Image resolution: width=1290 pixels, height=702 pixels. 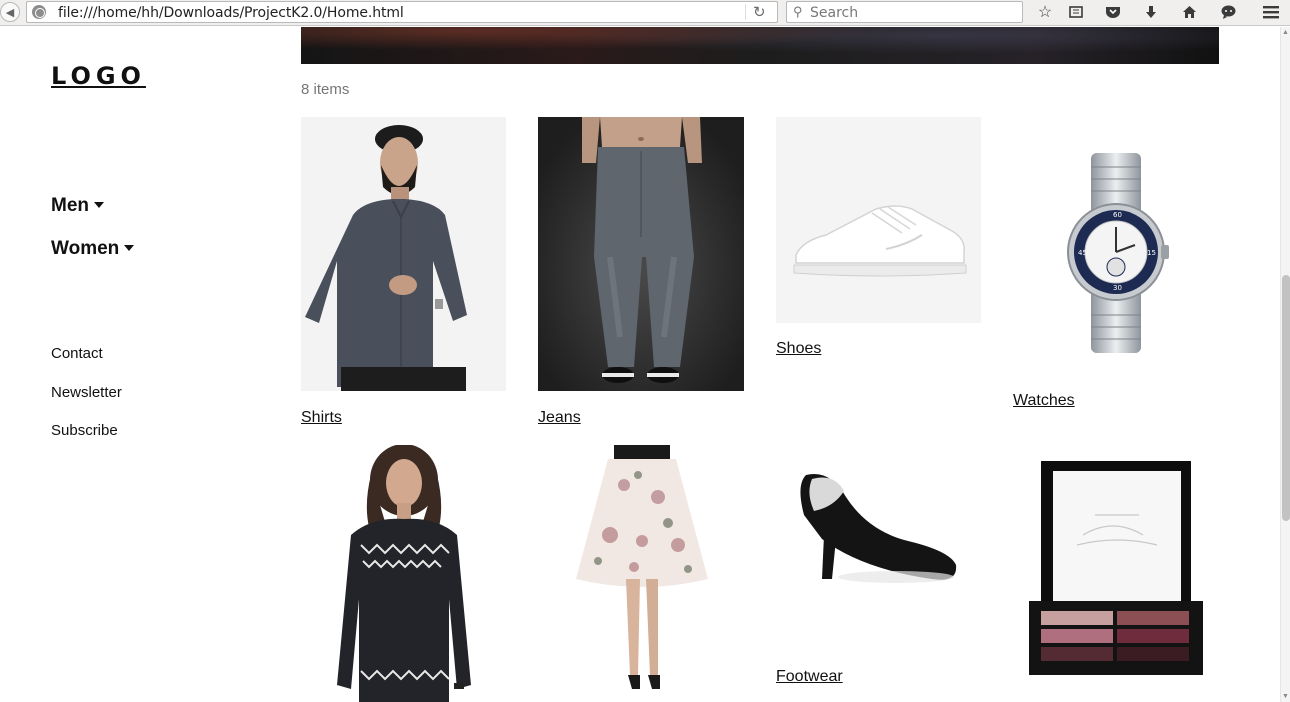 What do you see at coordinates (403, 573) in the screenshot?
I see `product-image-women-top` at bounding box center [403, 573].